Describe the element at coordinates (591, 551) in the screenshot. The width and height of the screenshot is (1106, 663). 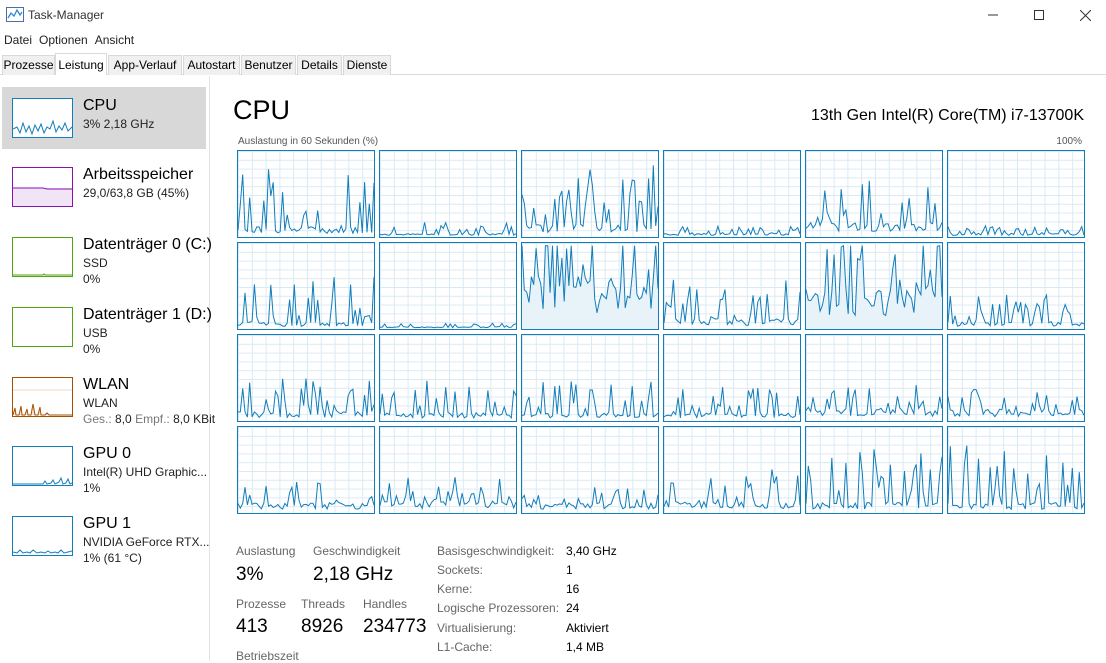
I see `spec-value: 3,40 GHz` at that location.